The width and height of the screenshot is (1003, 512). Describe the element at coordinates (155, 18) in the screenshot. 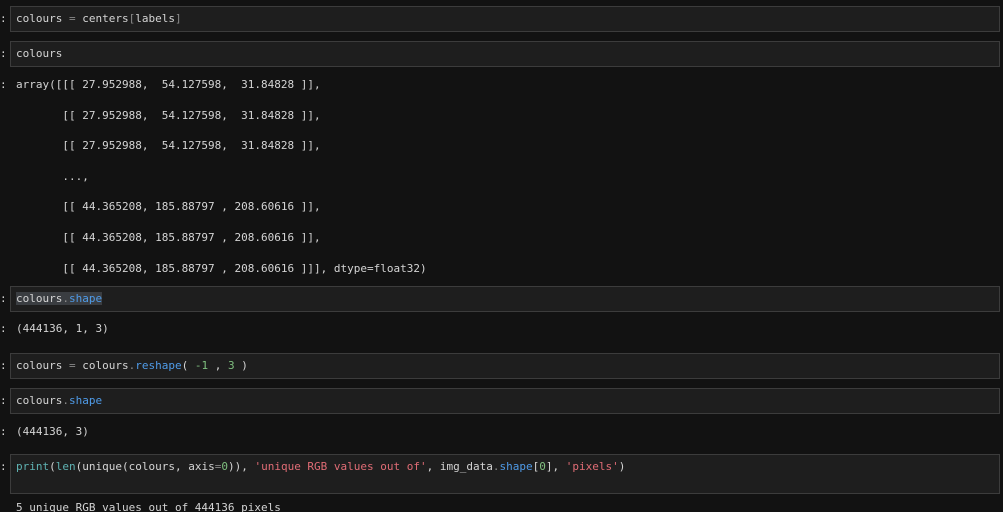

I see `code-token: labels` at that location.